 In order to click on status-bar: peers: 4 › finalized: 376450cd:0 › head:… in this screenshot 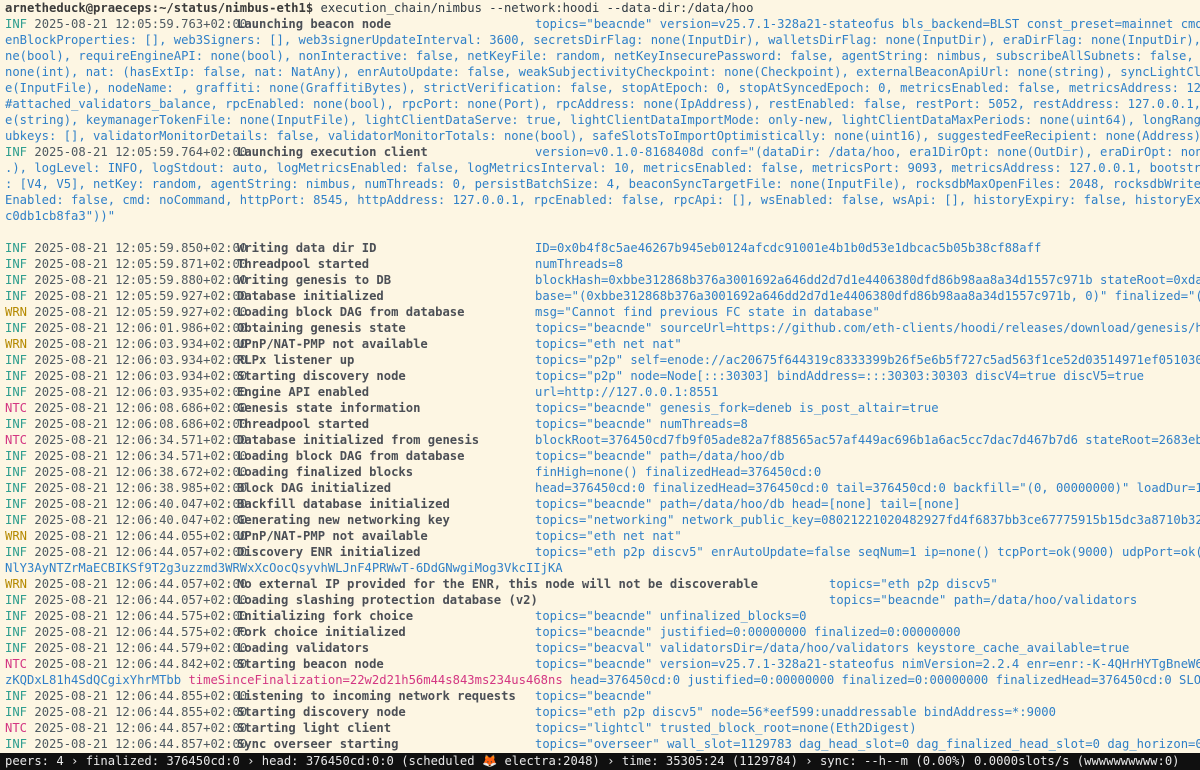, I will do `click(600, 761)`.